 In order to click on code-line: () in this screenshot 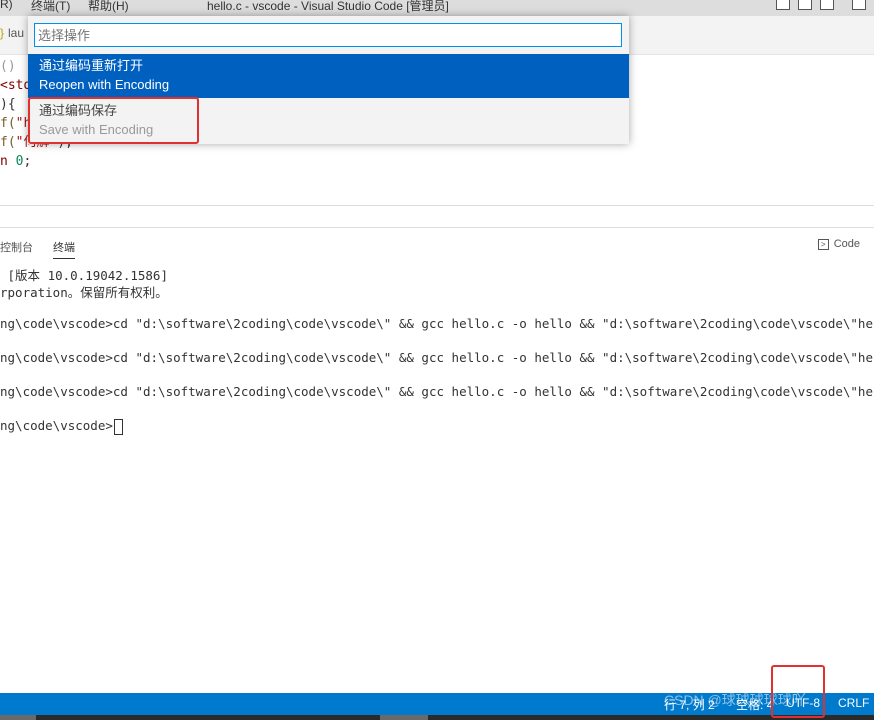, I will do `click(8, 66)`.